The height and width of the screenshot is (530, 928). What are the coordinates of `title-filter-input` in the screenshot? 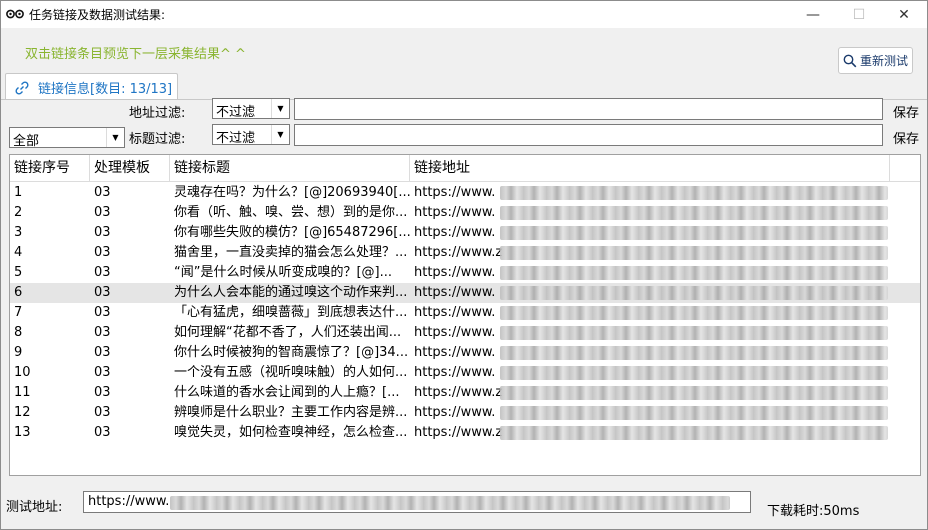 It's located at (588, 135).